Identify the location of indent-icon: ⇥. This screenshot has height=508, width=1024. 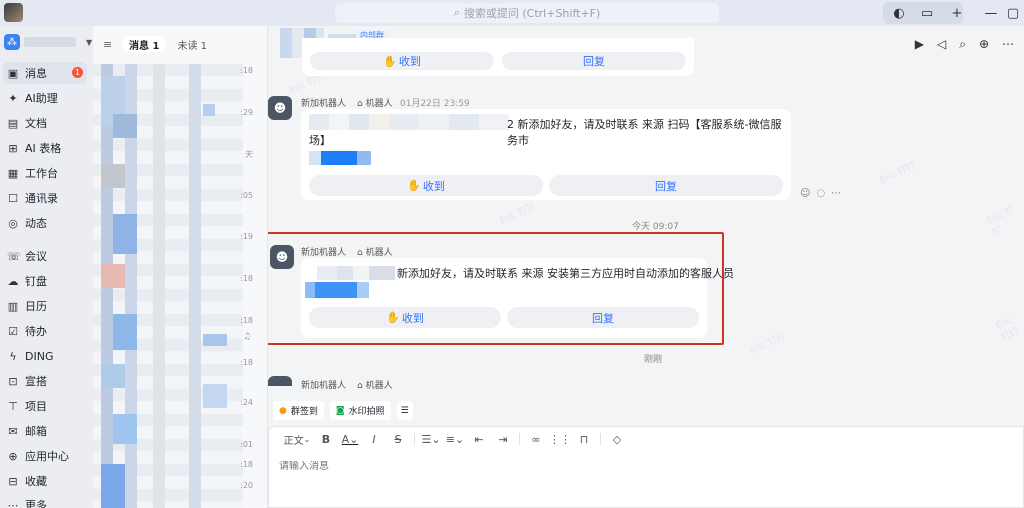
(503, 439).